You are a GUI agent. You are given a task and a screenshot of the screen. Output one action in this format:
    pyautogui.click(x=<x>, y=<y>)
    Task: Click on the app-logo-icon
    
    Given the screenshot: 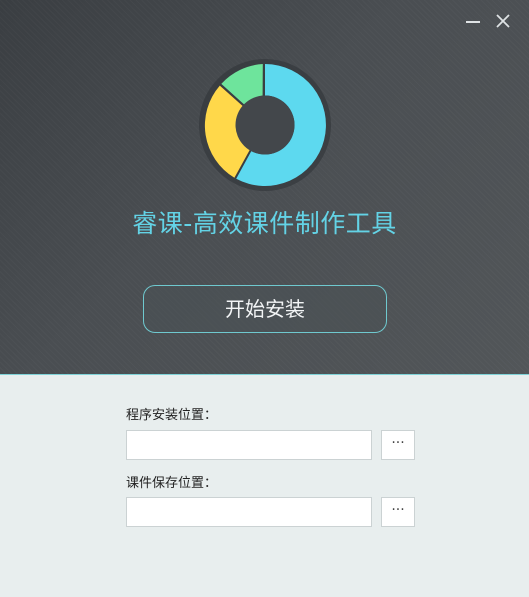 What is the action you would take?
    pyautogui.click(x=265, y=125)
    